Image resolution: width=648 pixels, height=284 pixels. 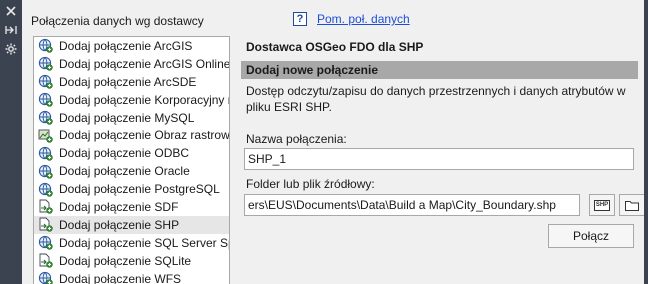 I want to click on browse-shp-button: SHP, so click(x=602, y=205).